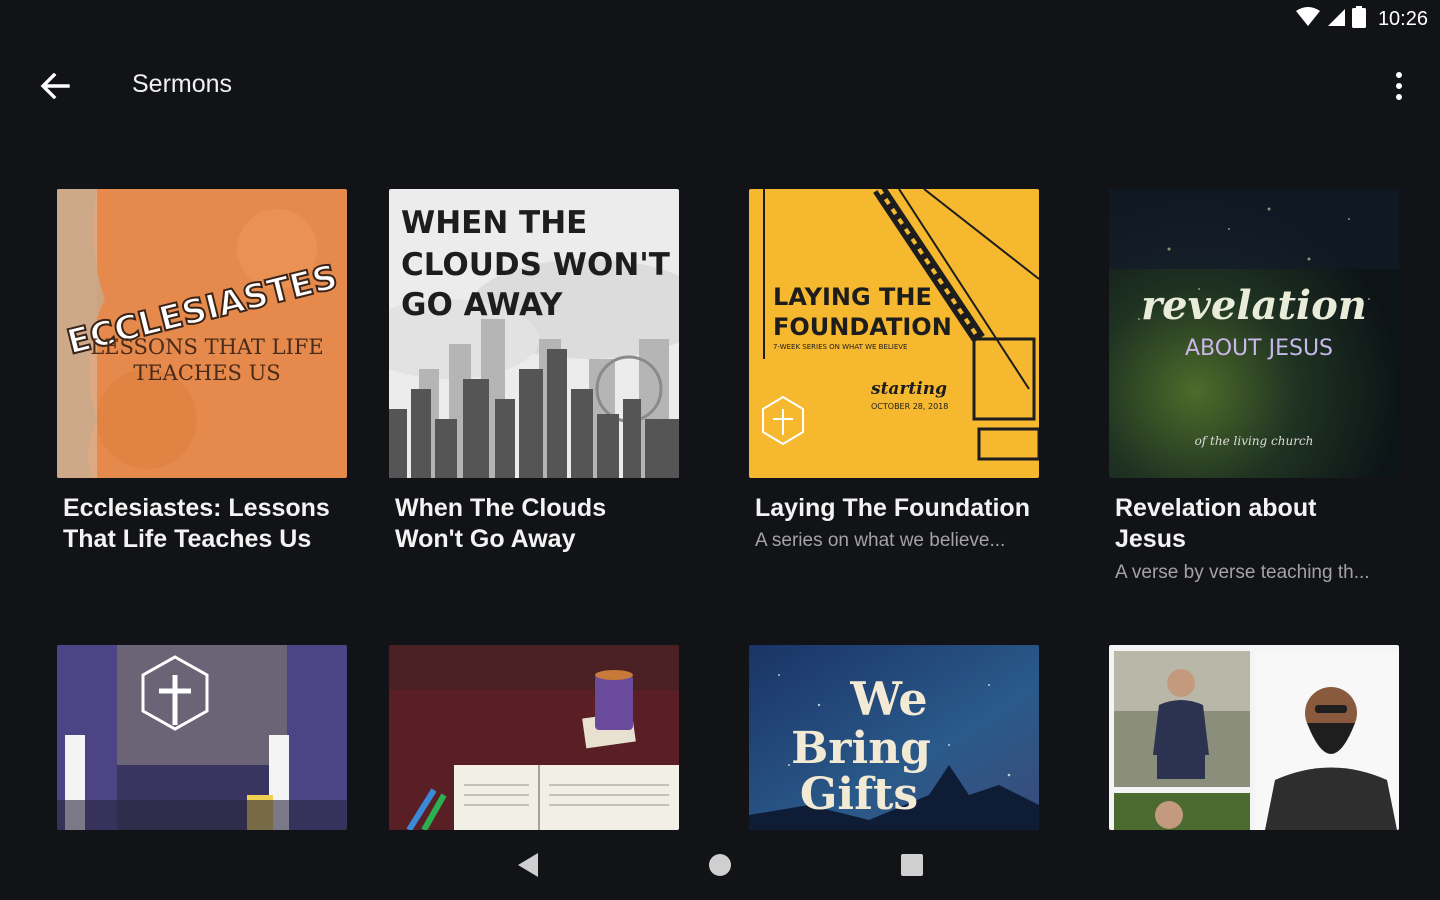 This screenshot has width=1440, height=900. I want to click on artwork-line1: We, so click(888, 699).